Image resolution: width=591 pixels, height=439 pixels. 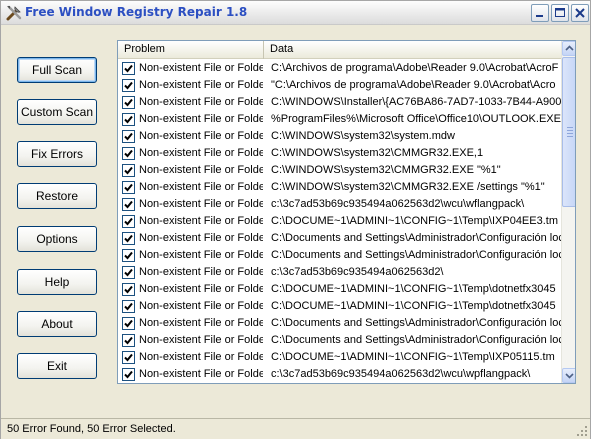 What do you see at coordinates (540, 13) in the screenshot?
I see `minimize-button` at bounding box center [540, 13].